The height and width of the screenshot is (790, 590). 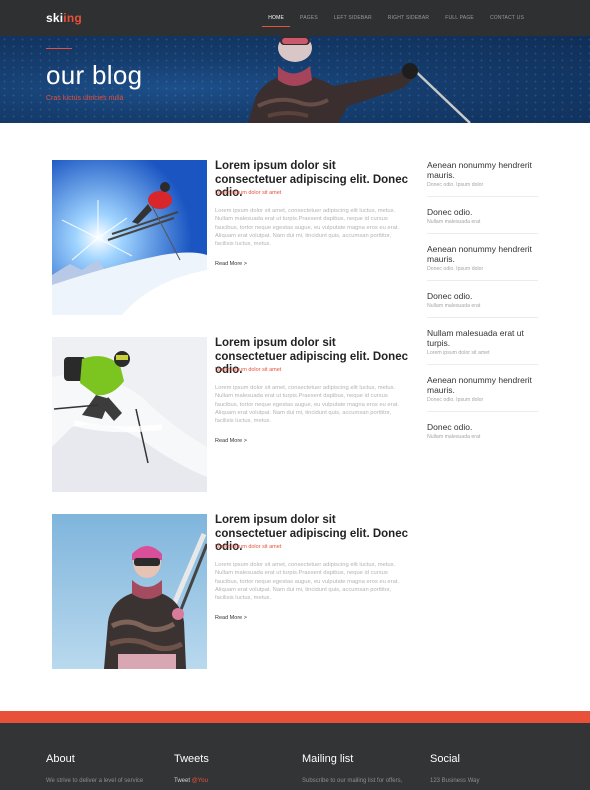 I want to click on post-image-skier-portrait, so click(x=129, y=591).